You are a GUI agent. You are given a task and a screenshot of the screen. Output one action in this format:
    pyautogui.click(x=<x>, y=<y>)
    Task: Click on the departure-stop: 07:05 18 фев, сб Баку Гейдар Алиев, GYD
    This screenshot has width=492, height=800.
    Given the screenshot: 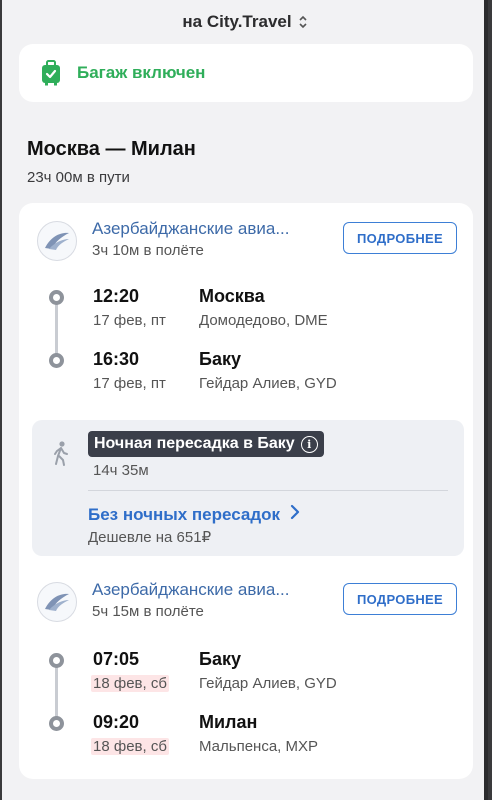 What is the action you would take?
    pyautogui.click(x=272, y=674)
    